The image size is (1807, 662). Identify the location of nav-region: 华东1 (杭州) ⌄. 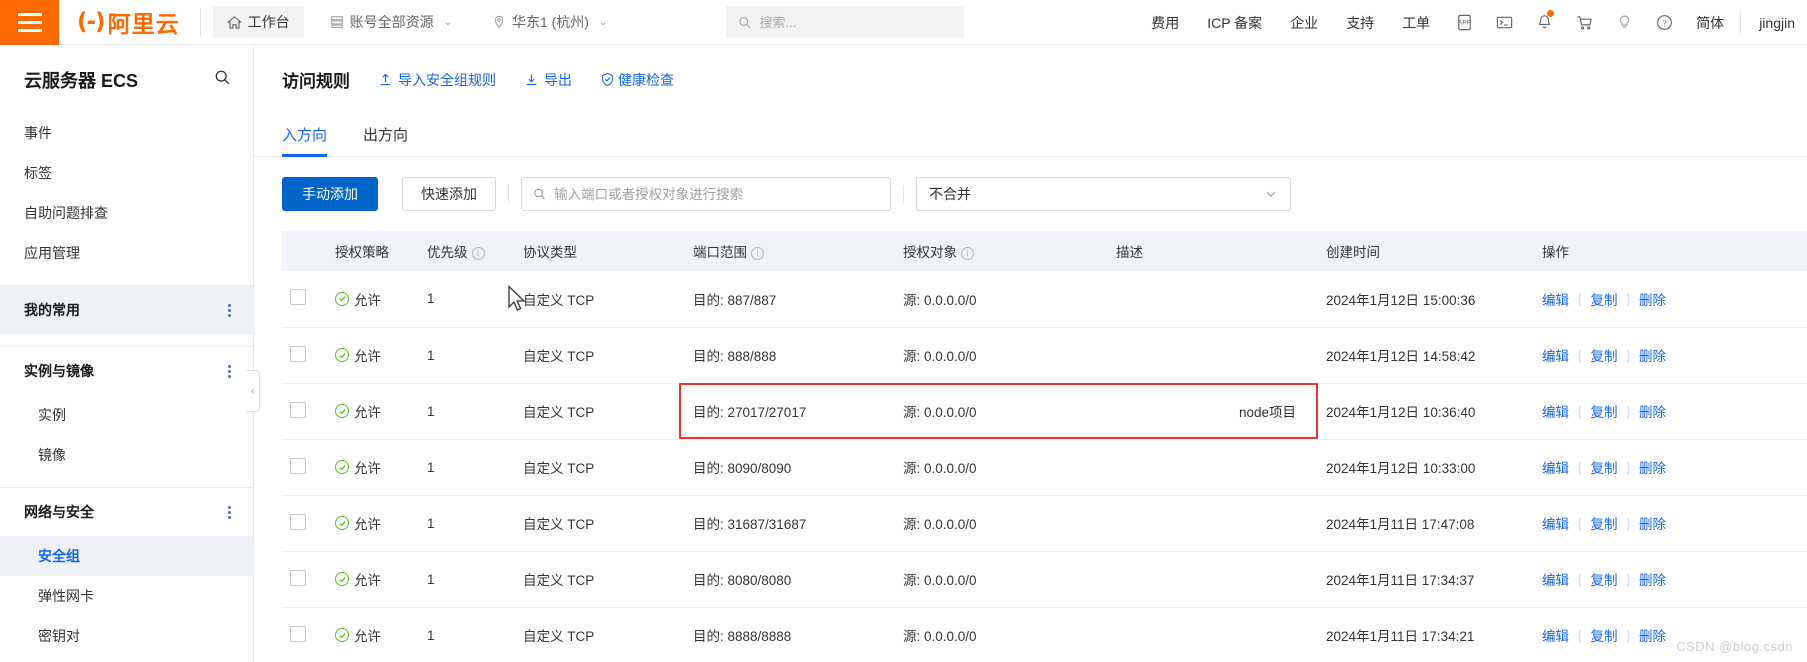
(549, 22).